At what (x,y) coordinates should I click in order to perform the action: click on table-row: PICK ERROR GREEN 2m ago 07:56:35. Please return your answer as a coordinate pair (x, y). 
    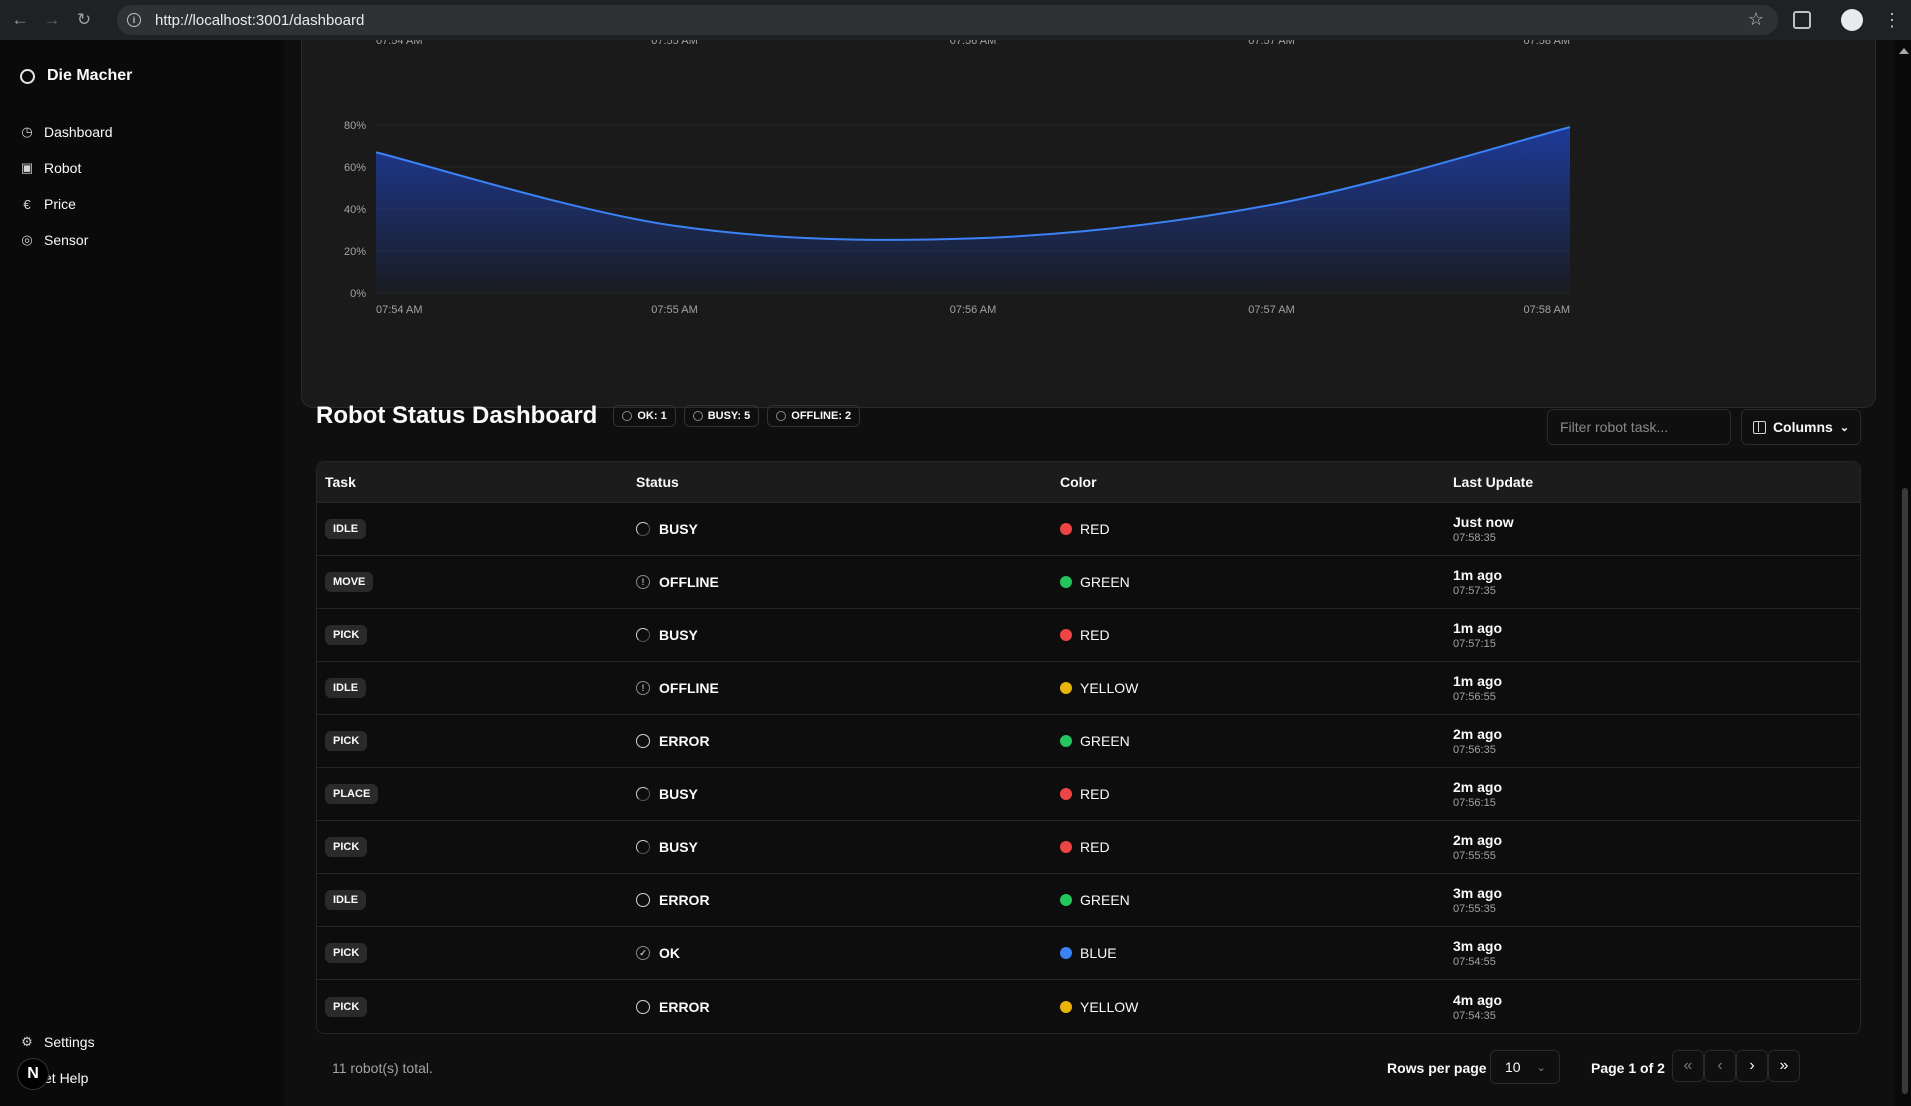
    Looking at the image, I should click on (1088, 741).